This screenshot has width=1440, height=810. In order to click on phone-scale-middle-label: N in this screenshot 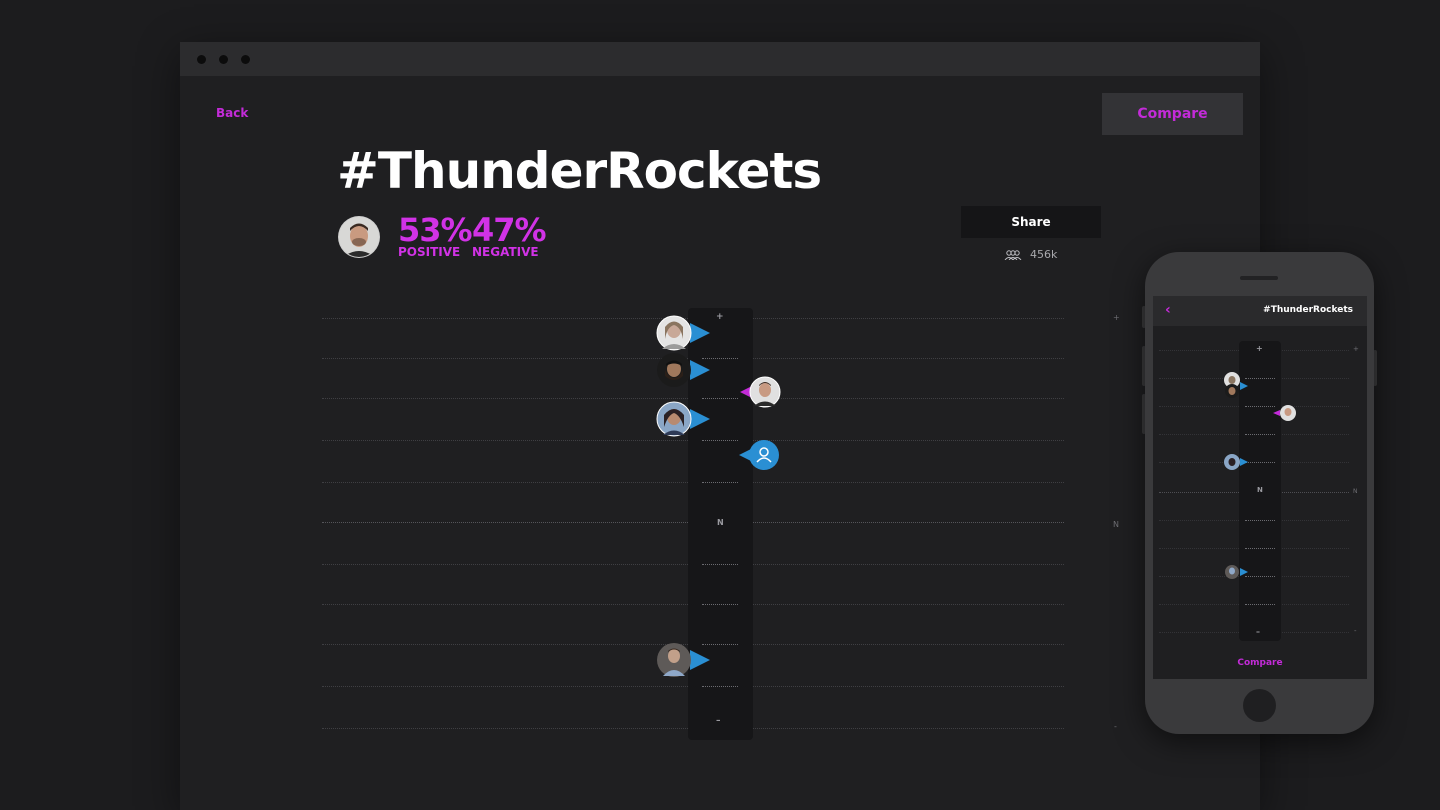, I will do `click(1260, 490)`.